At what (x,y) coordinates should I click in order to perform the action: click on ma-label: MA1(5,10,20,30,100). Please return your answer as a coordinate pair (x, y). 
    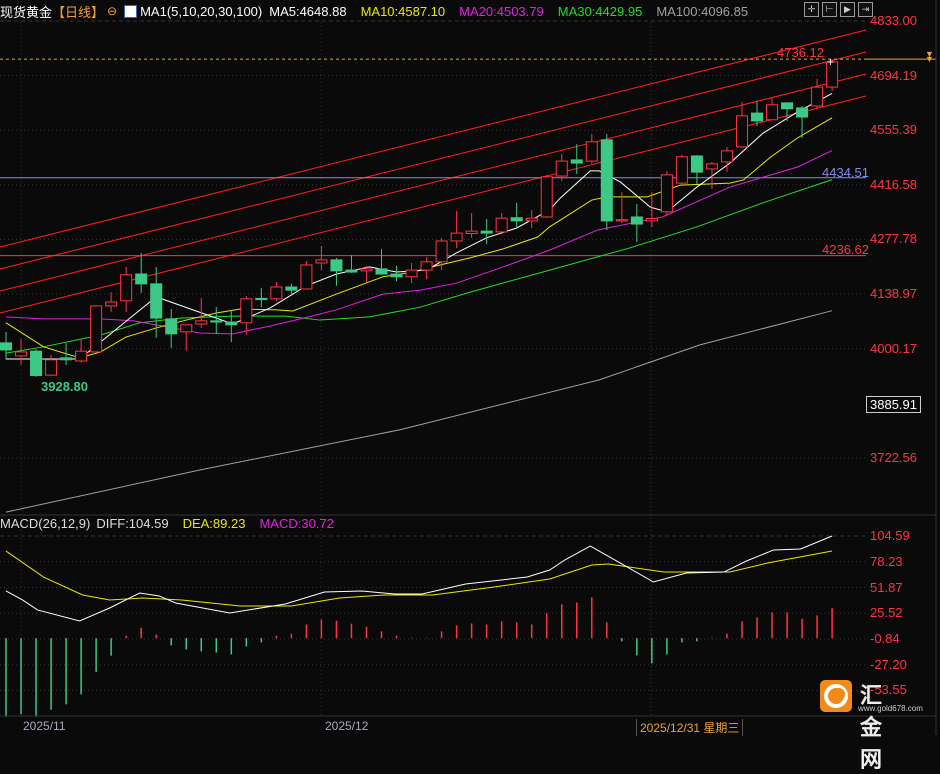
    Looking at the image, I should click on (201, 11).